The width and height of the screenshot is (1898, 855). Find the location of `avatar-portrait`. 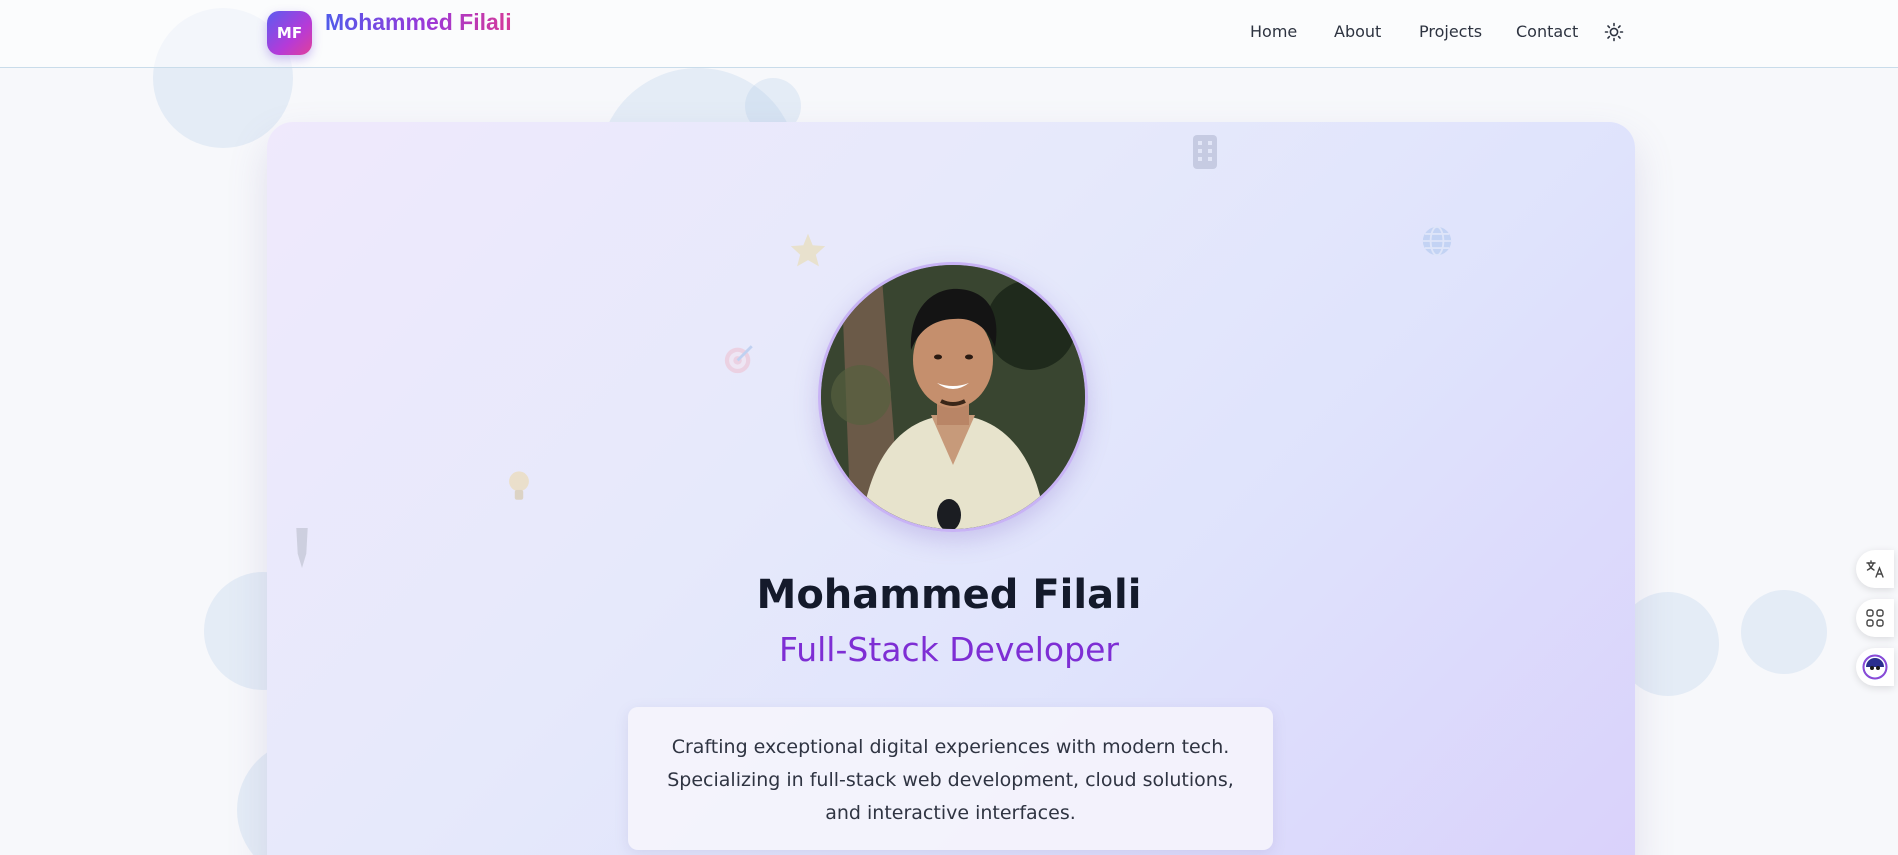

avatar-portrait is located at coordinates (953, 397).